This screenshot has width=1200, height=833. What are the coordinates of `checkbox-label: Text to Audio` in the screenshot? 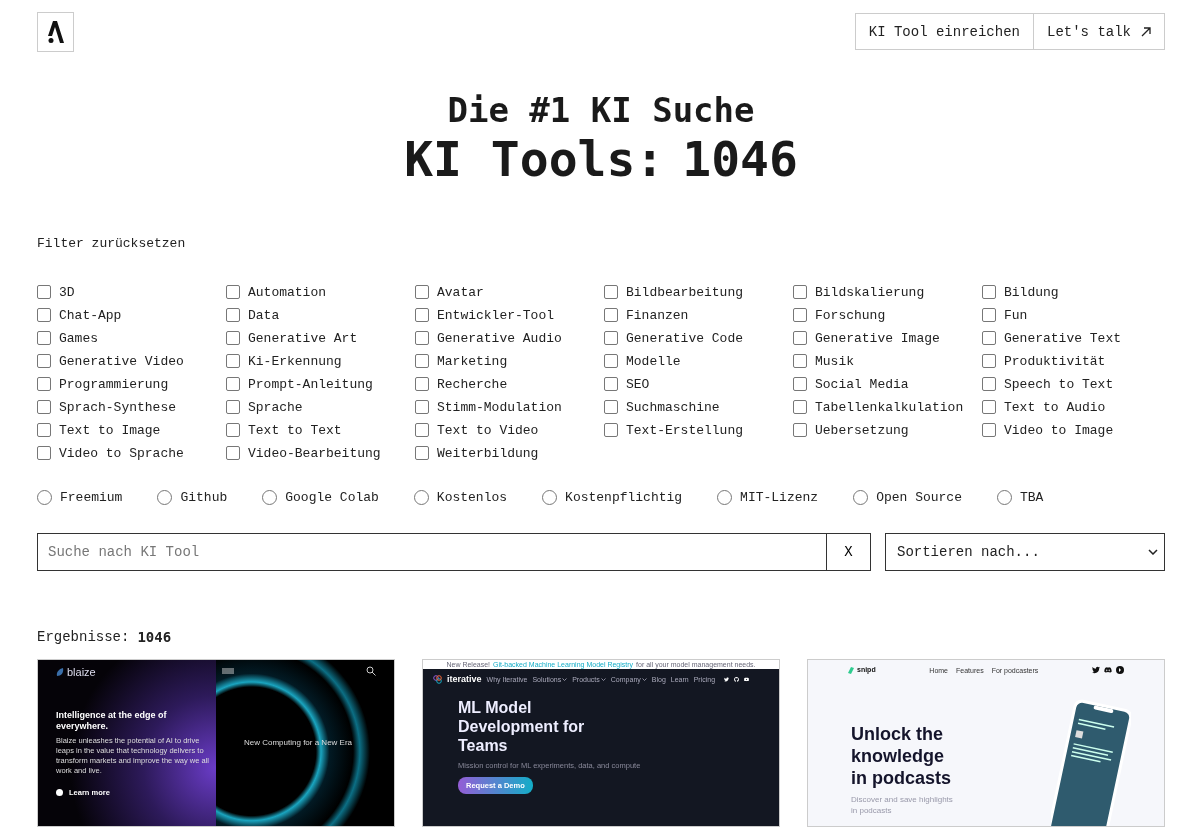 It's located at (1055, 407).